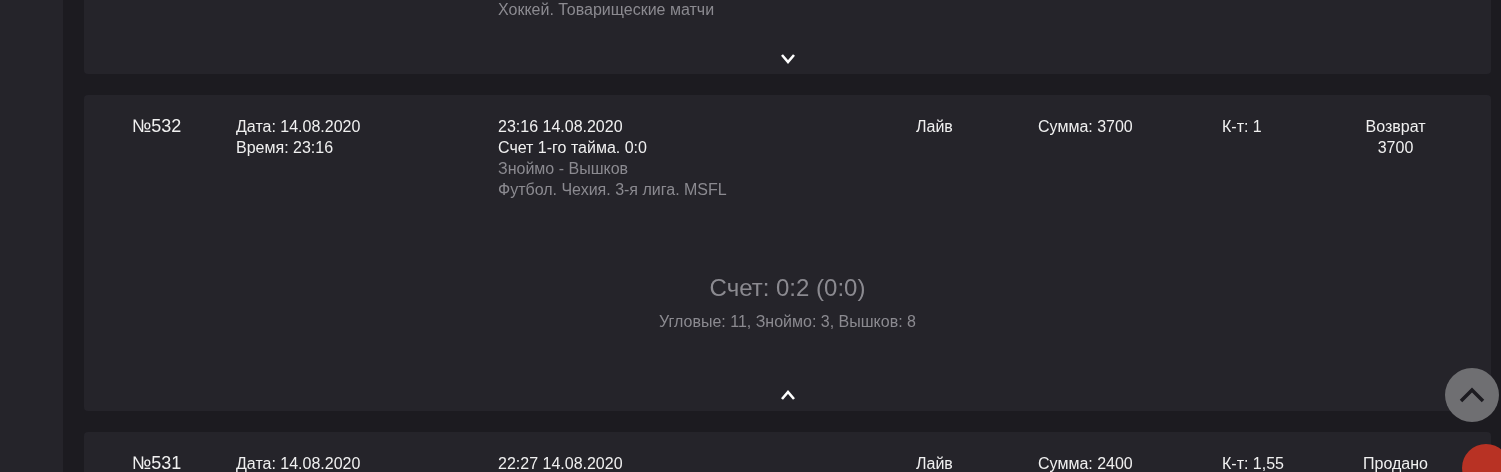 The image size is (1501, 472). What do you see at coordinates (560, 463) in the screenshot?
I see `event-time: 22:27 14.08.2020` at bounding box center [560, 463].